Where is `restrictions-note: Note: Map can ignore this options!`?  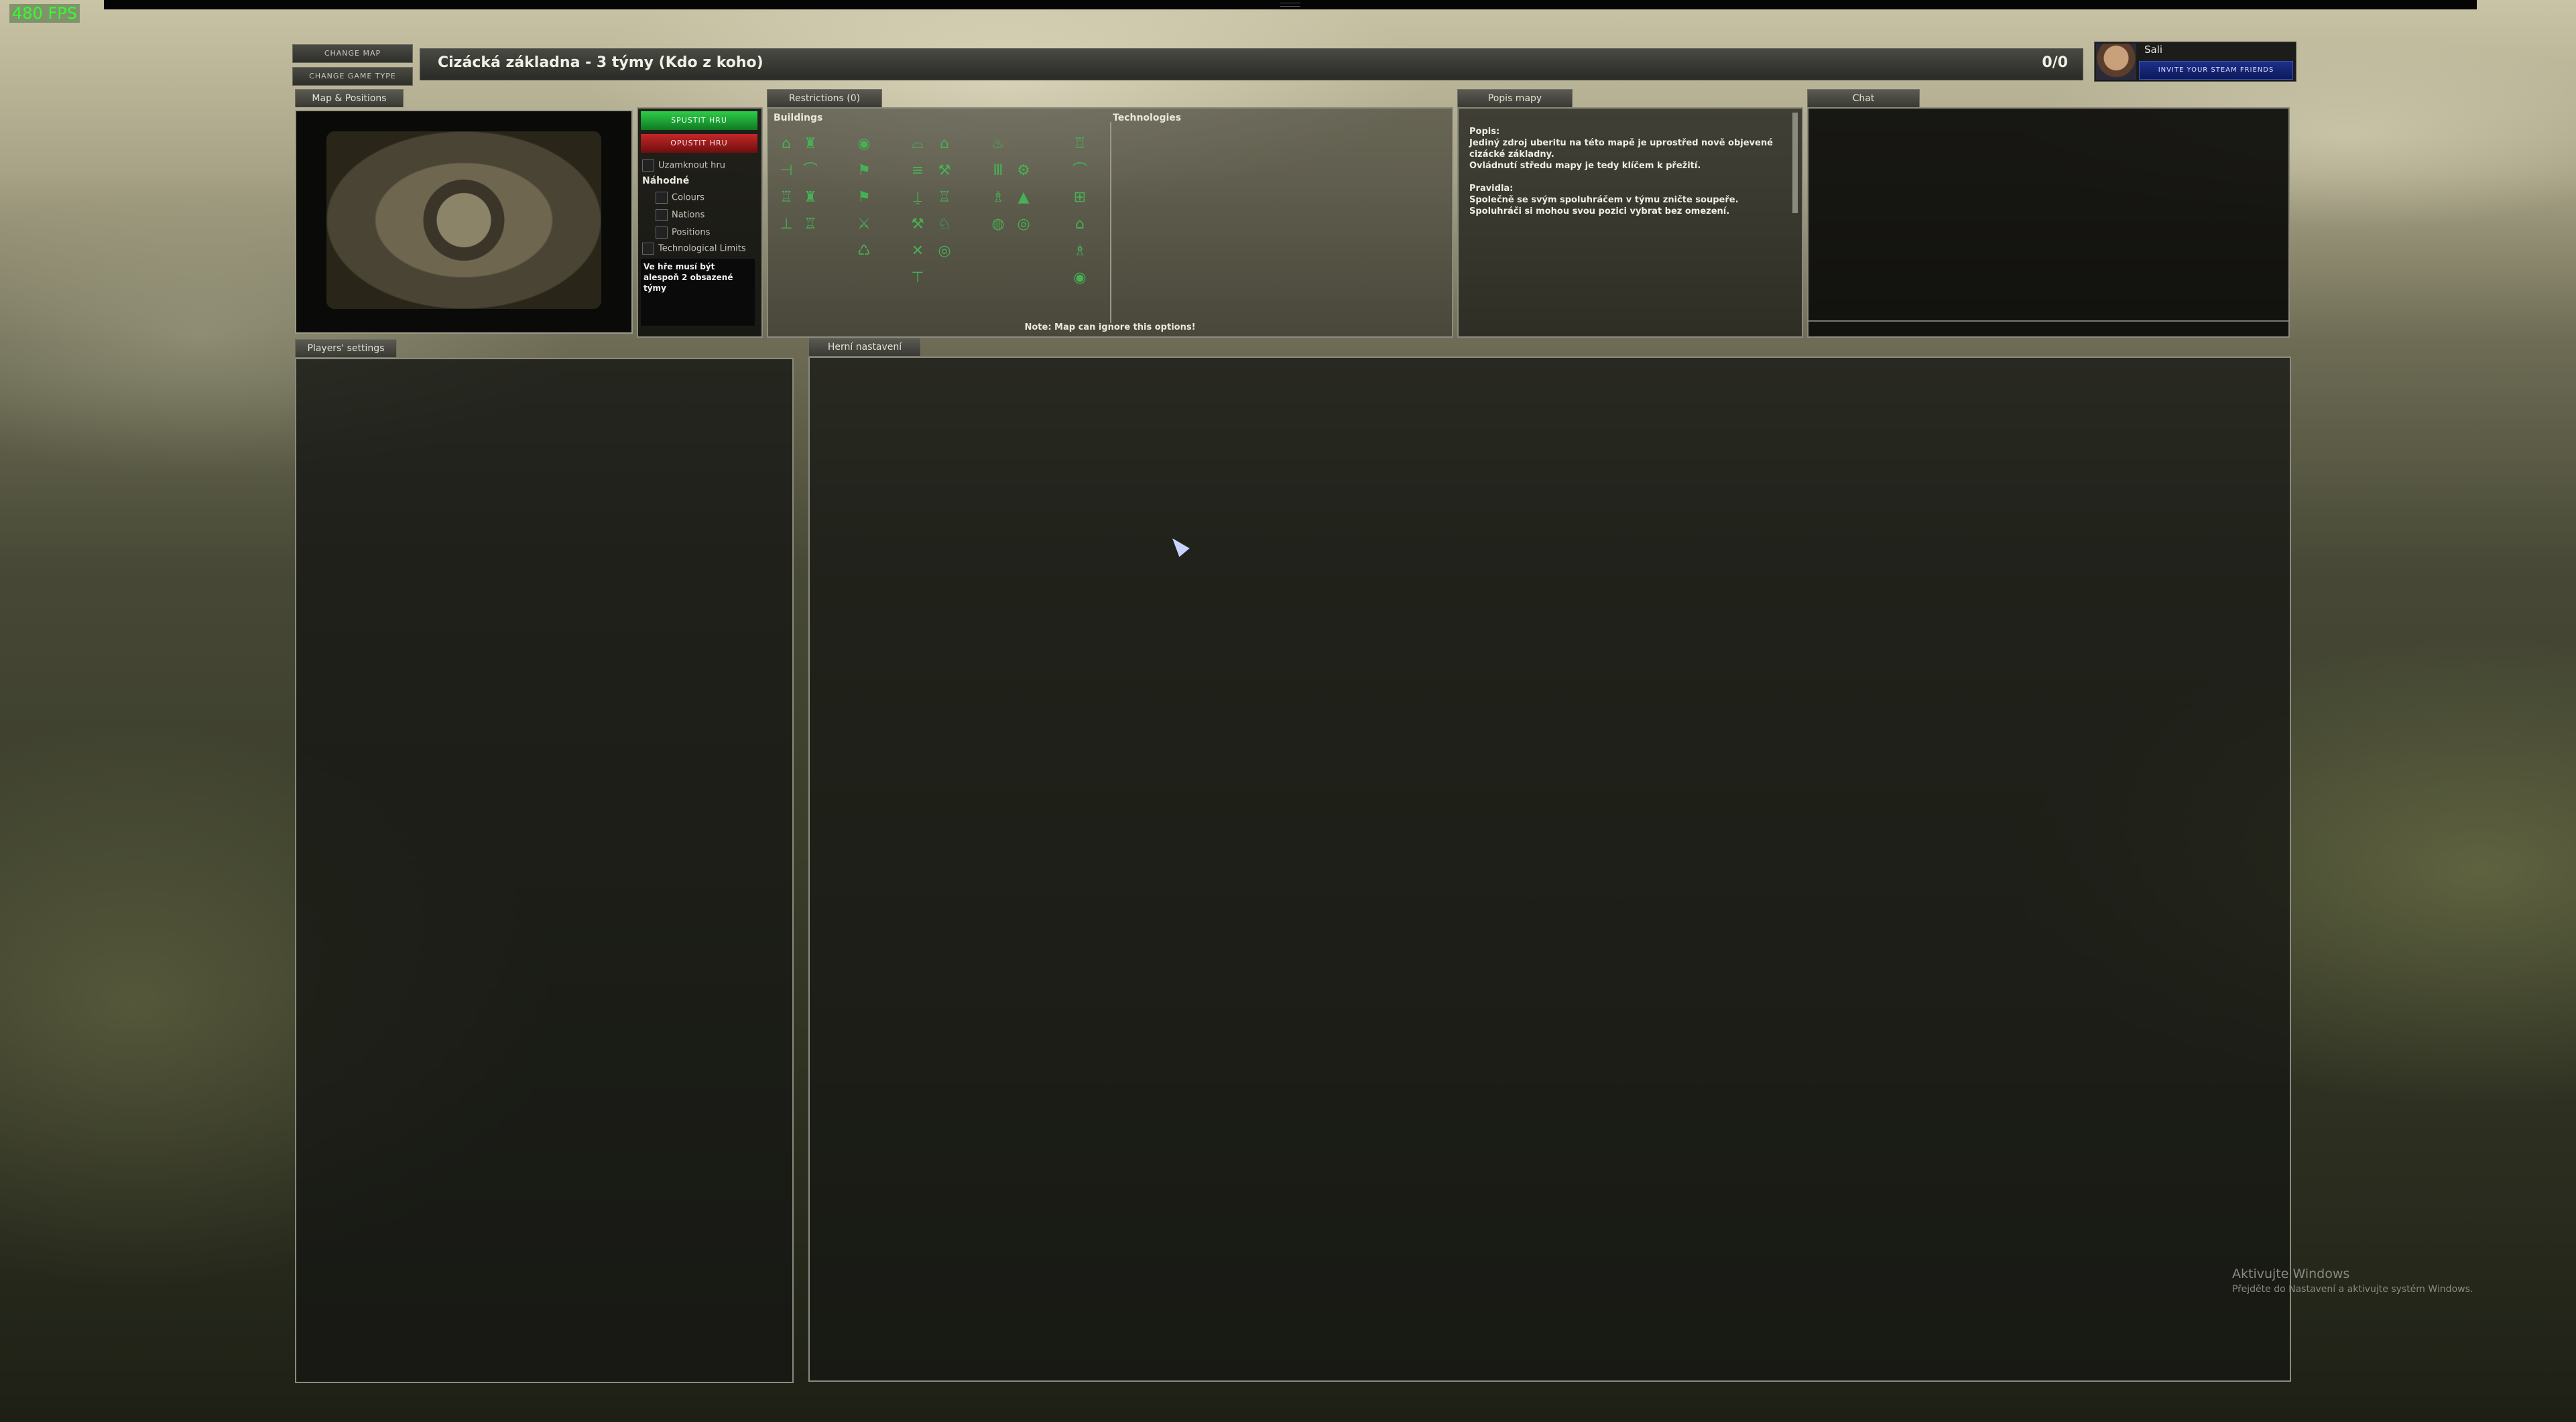 restrictions-note: Note: Map can ignore this options! is located at coordinates (1110, 327).